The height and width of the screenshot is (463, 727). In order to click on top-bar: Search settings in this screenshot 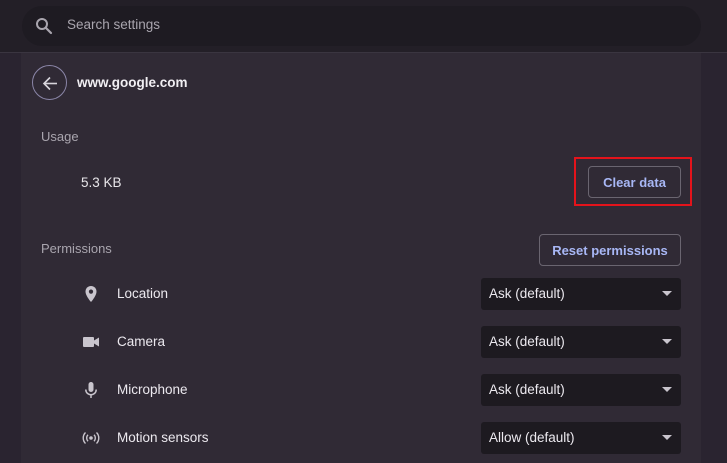, I will do `click(363, 26)`.